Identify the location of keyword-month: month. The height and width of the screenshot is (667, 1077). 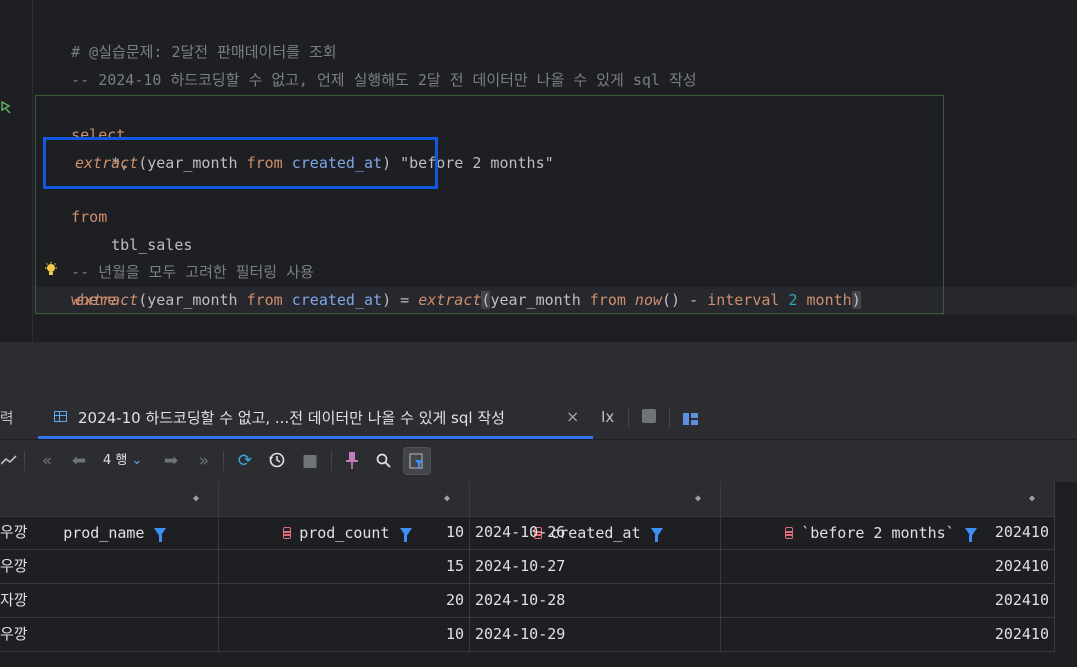
(824, 300).